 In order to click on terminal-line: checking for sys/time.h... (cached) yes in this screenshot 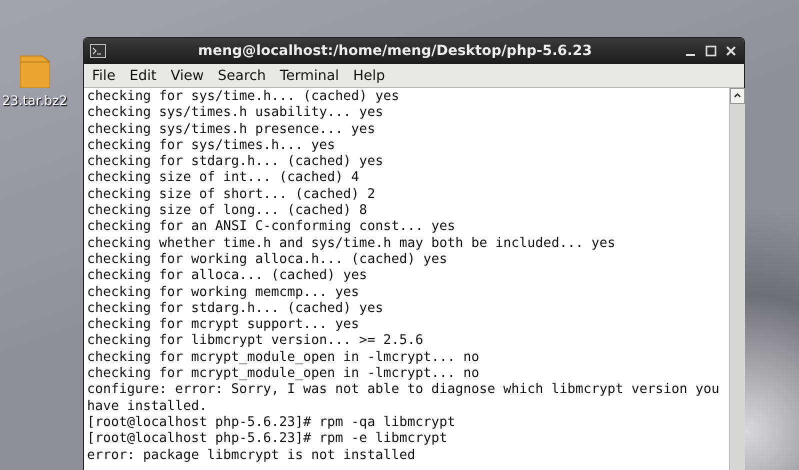, I will do `click(243, 97)`.